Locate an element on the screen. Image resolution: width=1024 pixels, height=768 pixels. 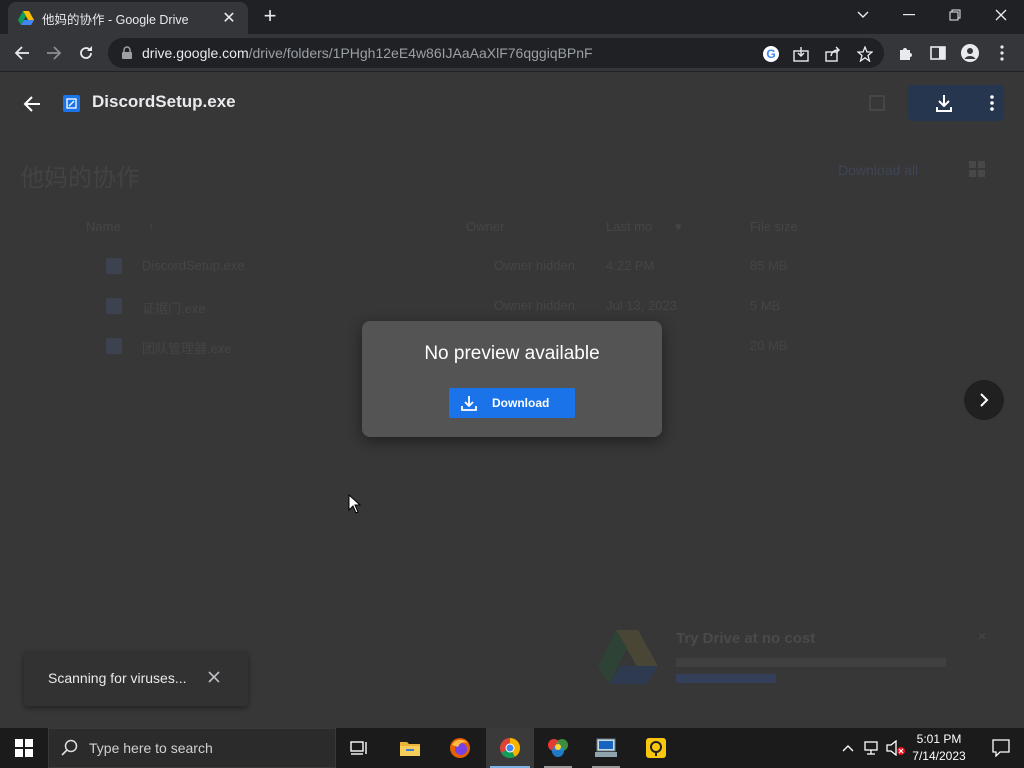
svg-text: G is located at coordinates (770, 54).